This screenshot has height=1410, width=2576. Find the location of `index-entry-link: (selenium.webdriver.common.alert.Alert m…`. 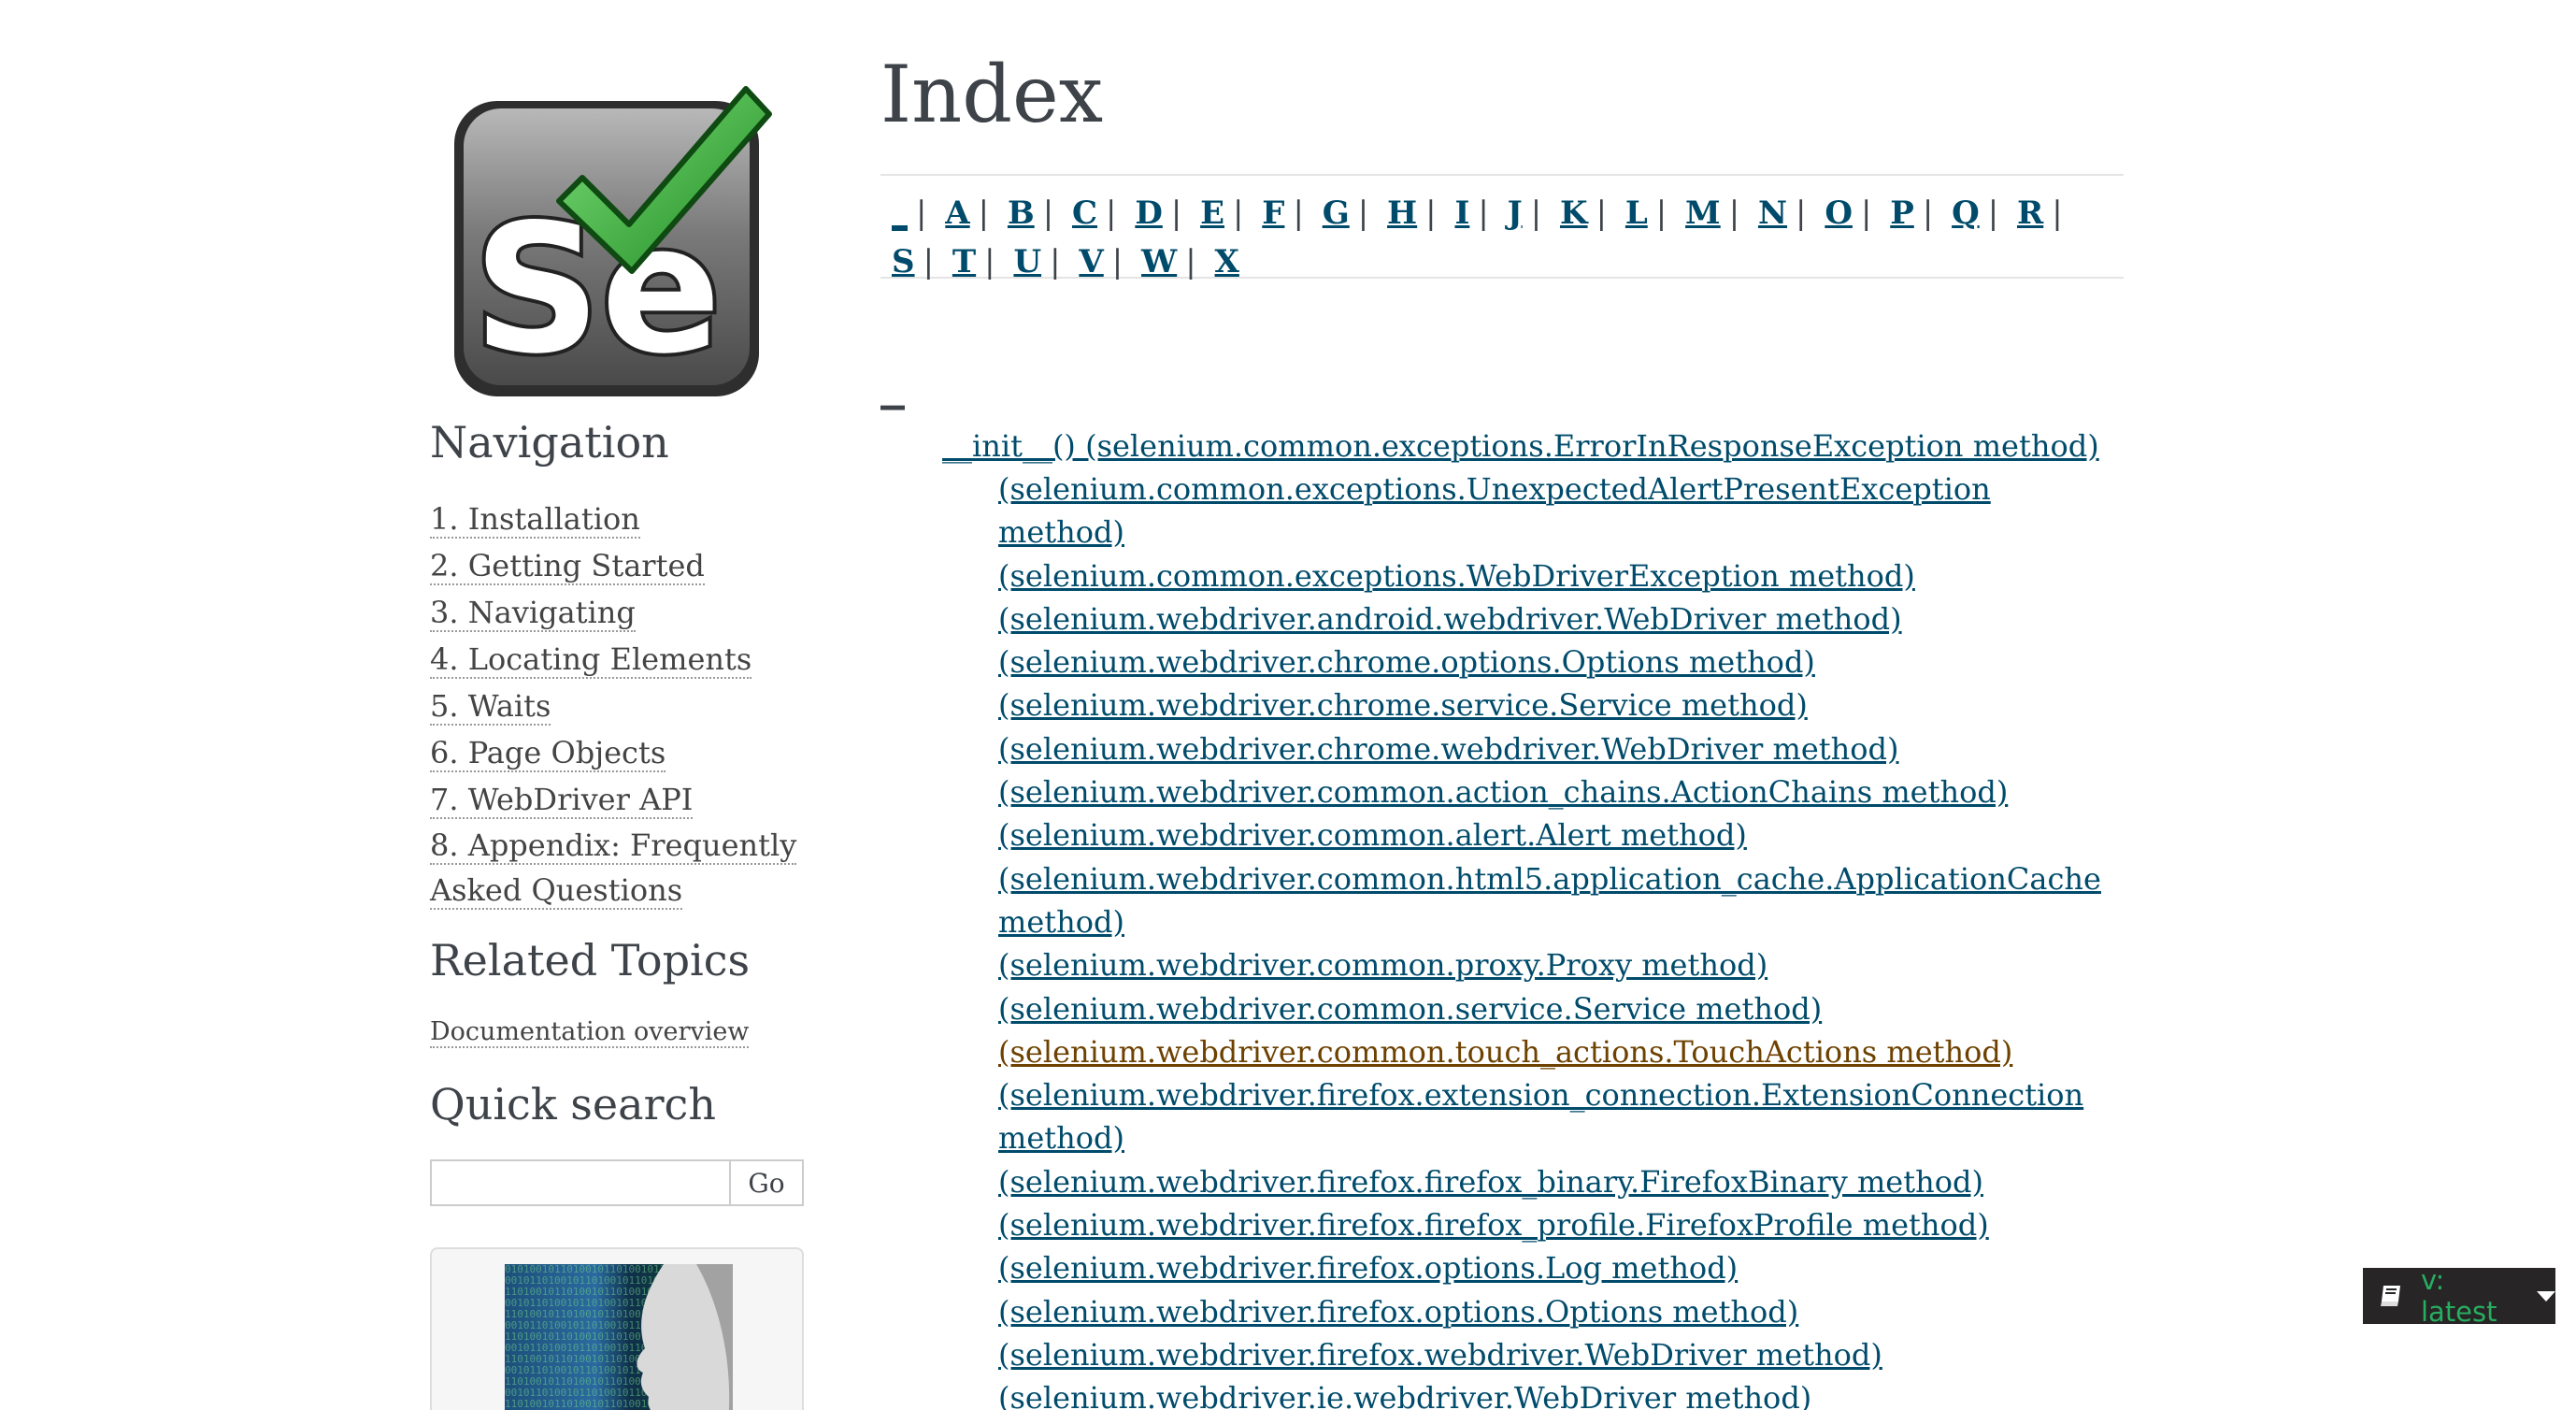

index-entry-link: (selenium.webdriver.common.alert.Alert m… is located at coordinates (1372, 835).